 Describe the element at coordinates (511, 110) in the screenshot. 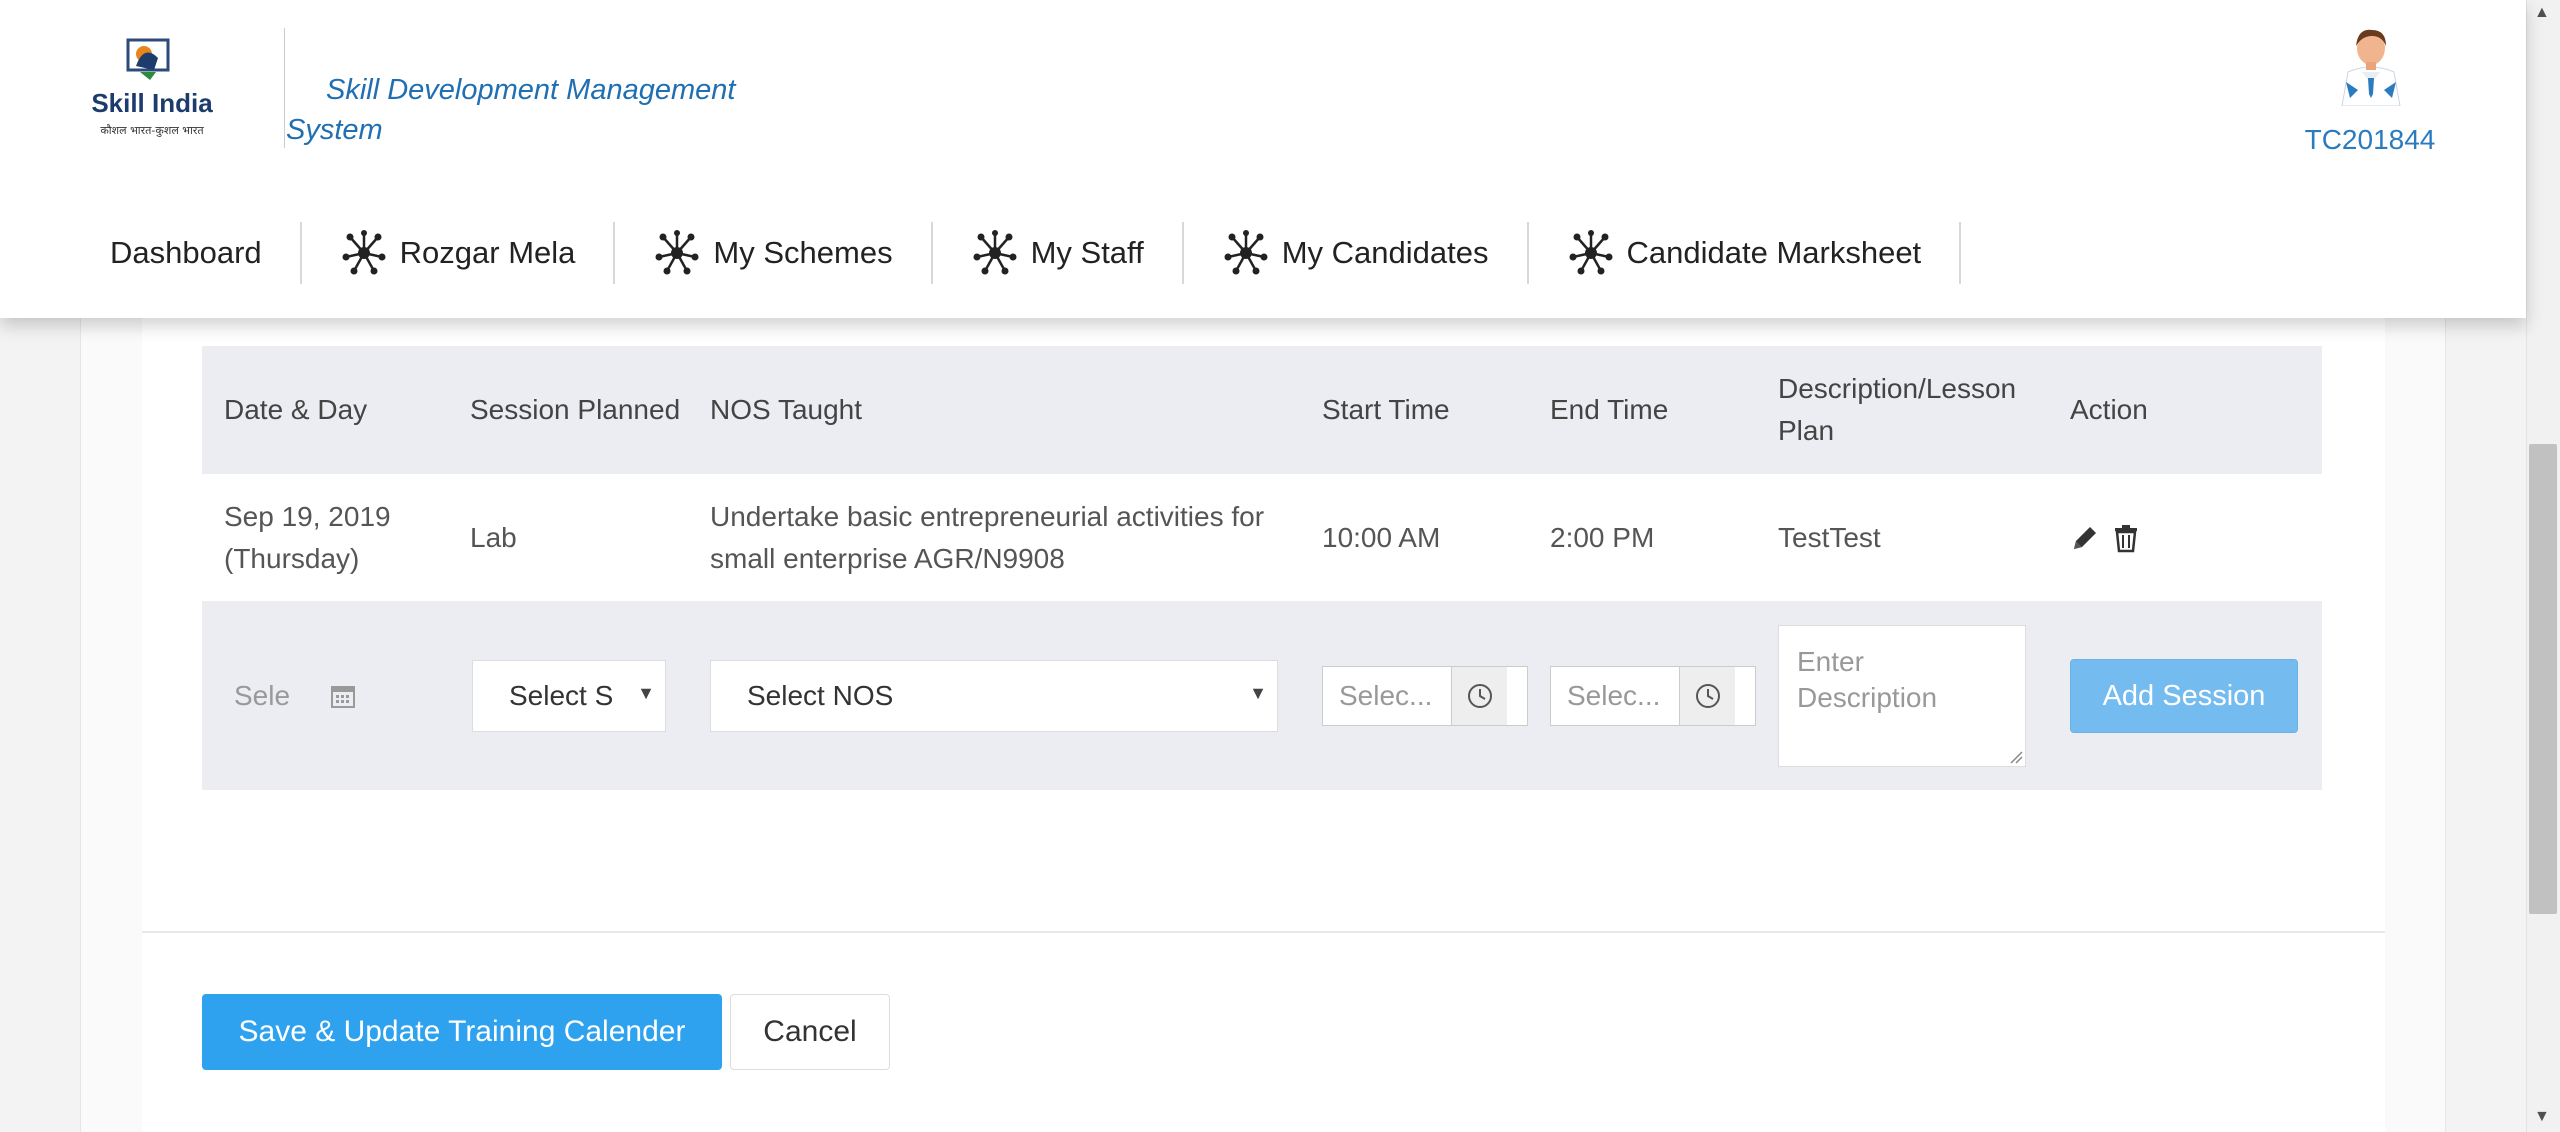

I see `app-title: Skill Development Management System` at that location.